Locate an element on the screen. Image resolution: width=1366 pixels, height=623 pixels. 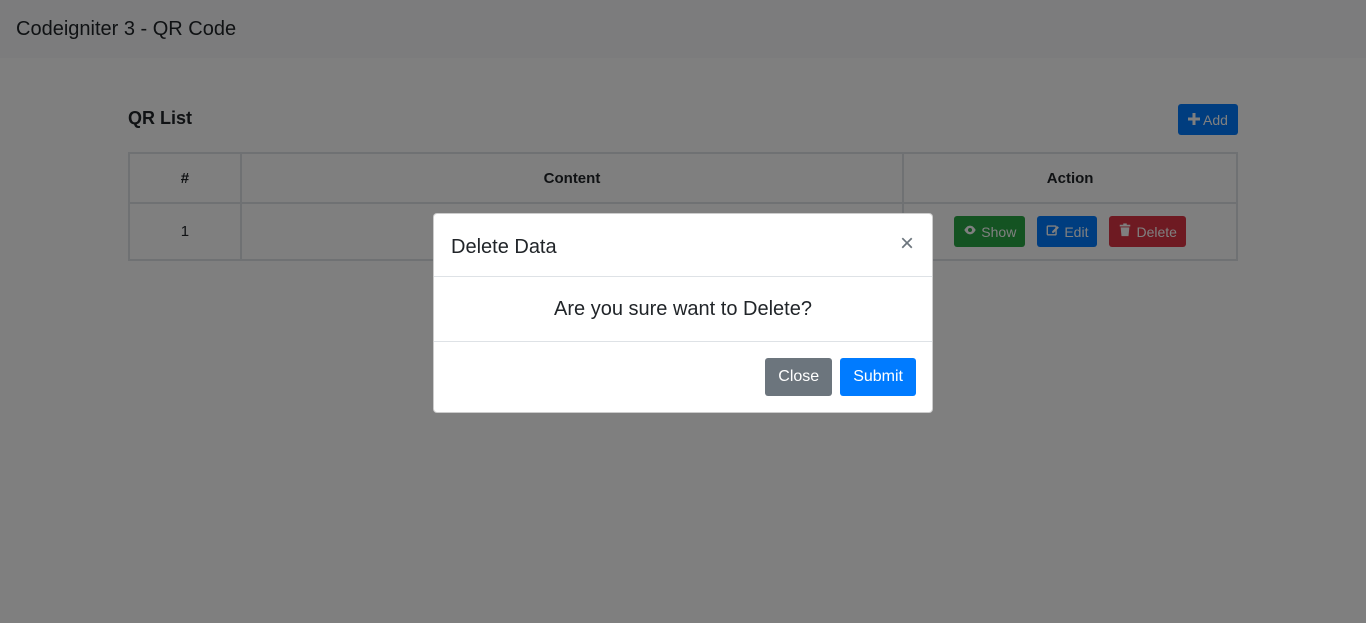
modal-message: Are you sure want to Delete? is located at coordinates (683, 308).